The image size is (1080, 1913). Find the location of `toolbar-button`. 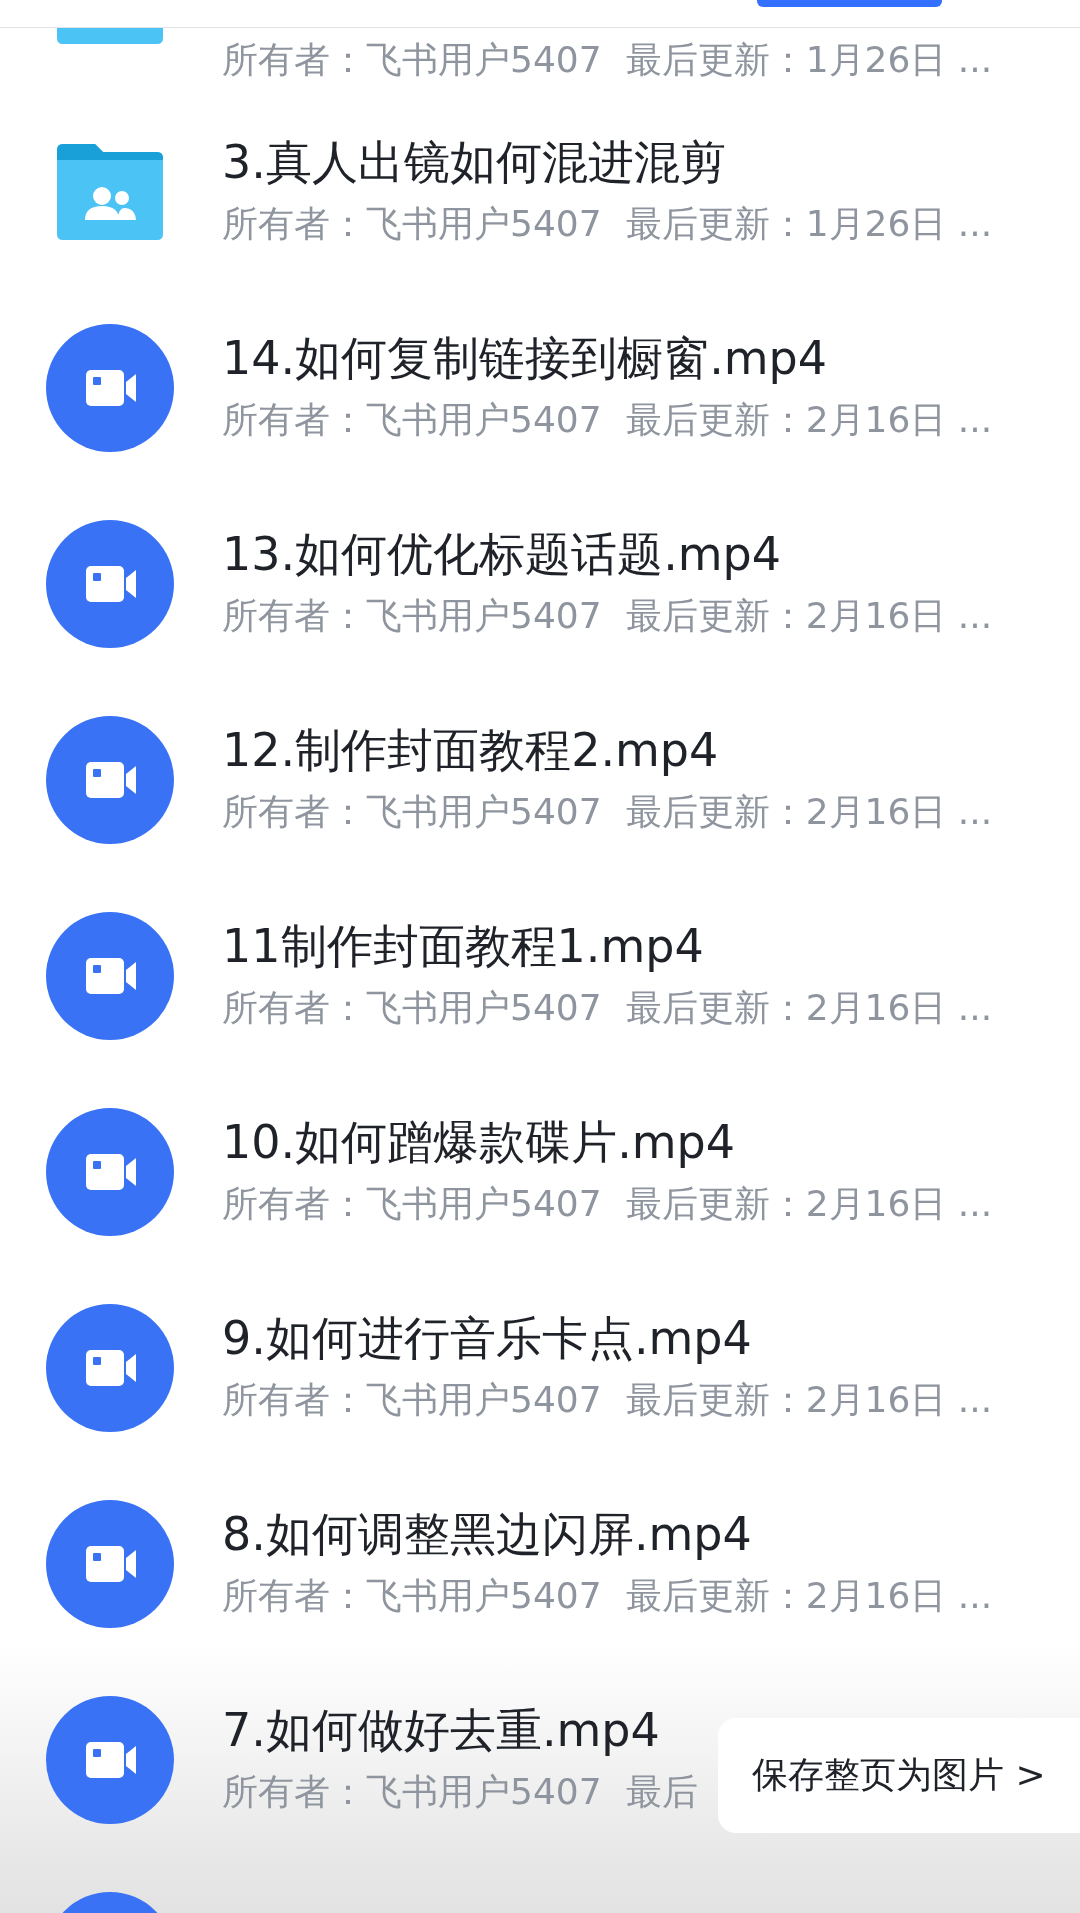

toolbar-button is located at coordinates (849, 3).